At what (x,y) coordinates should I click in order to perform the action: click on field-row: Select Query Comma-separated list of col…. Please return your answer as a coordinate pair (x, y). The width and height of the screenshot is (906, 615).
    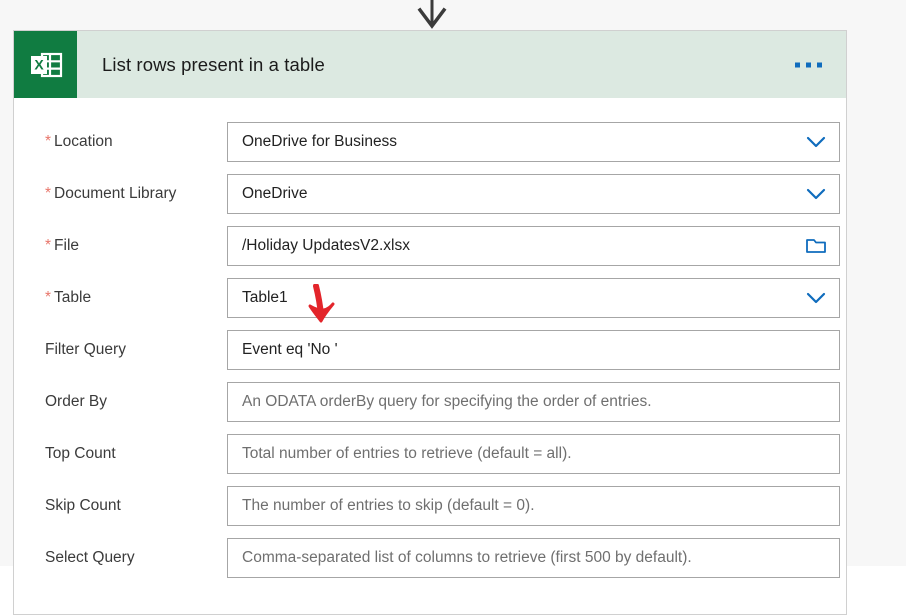
    Looking at the image, I should click on (435, 558).